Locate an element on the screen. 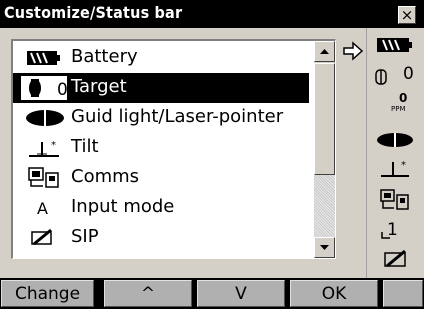 The height and width of the screenshot is (309, 424). list-item-label: Target is located at coordinates (99, 86).